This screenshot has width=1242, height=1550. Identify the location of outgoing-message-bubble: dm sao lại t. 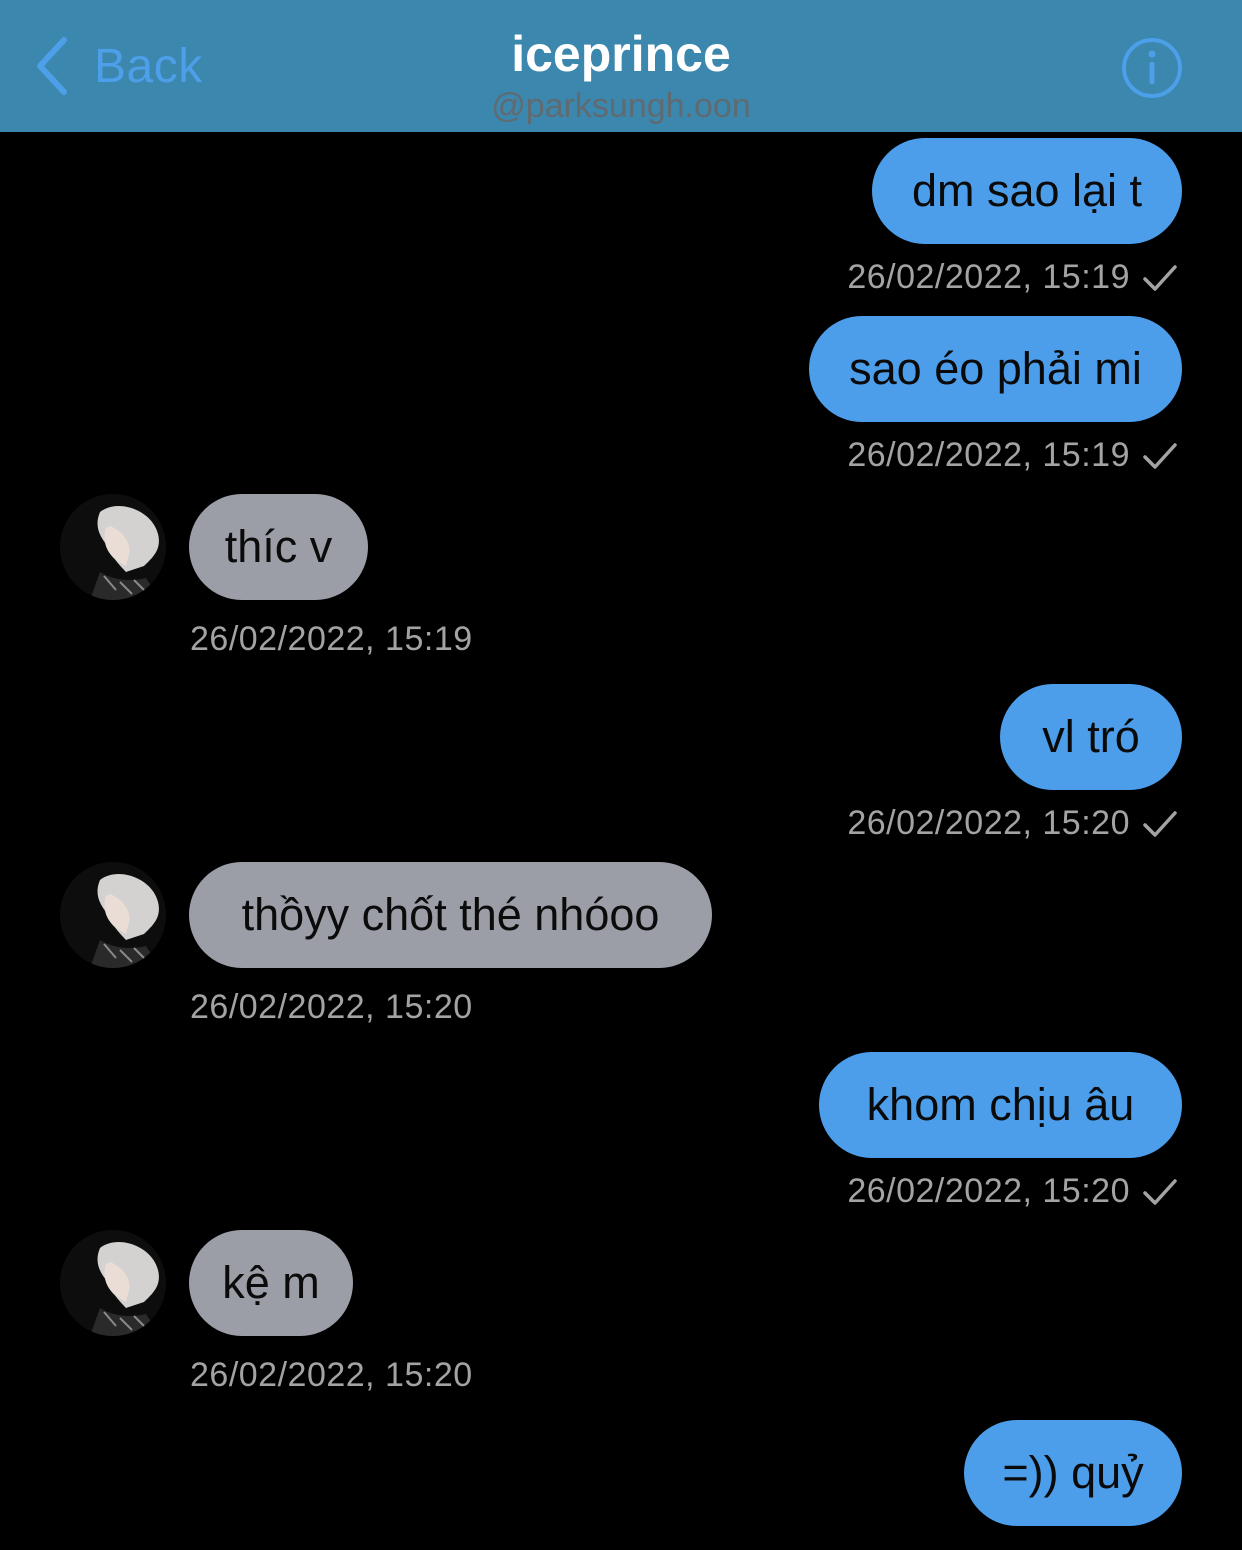
(1027, 191).